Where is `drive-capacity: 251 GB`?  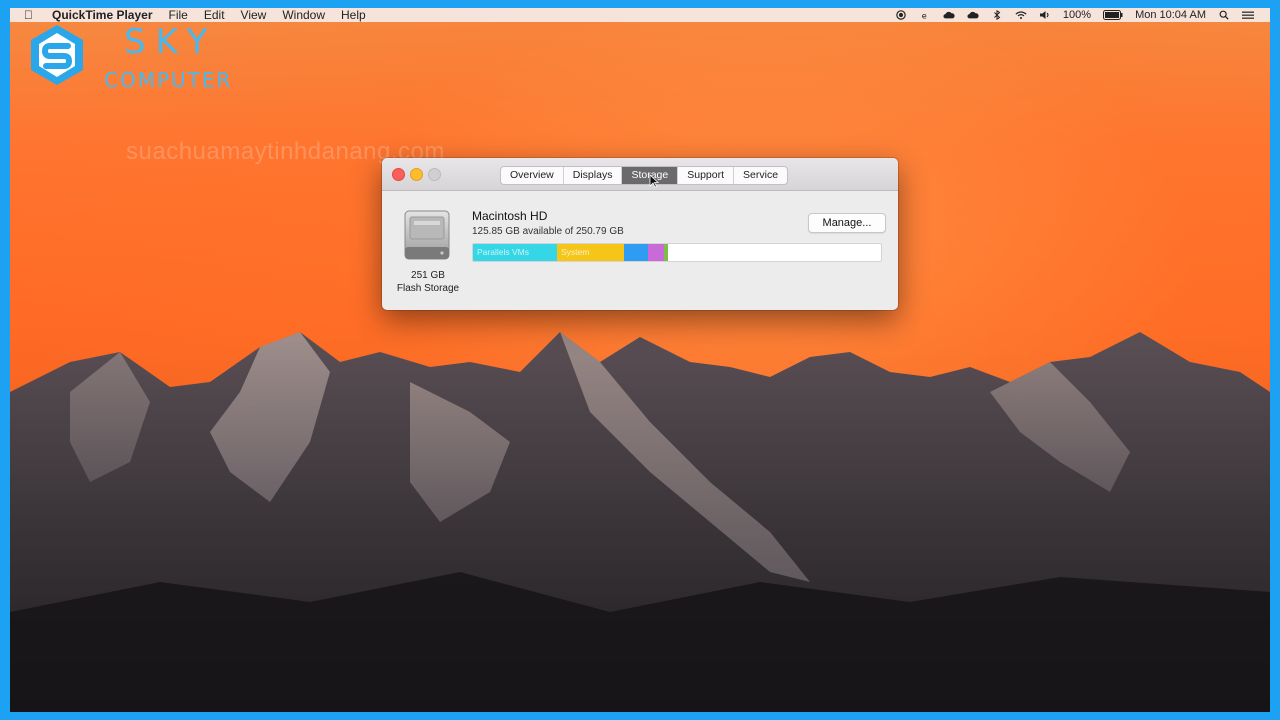
drive-capacity: 251 GB is located at coordinates (428, 275).